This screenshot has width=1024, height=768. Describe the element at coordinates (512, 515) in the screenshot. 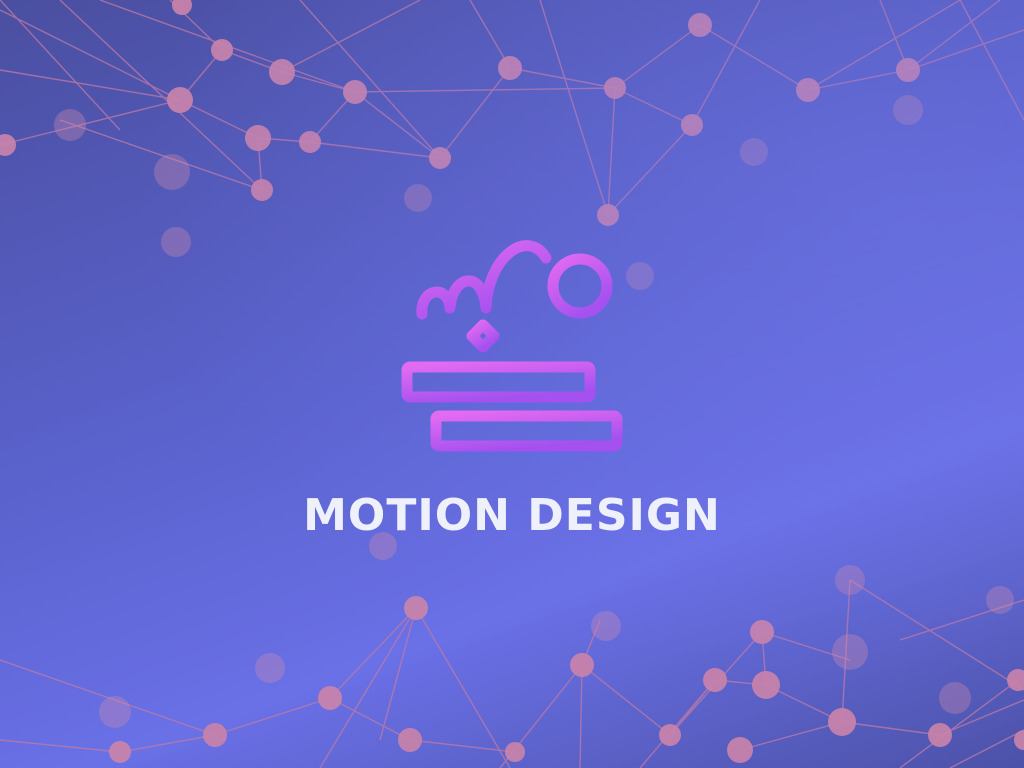

I see `page-title: MOTION DESIGN` at that location.